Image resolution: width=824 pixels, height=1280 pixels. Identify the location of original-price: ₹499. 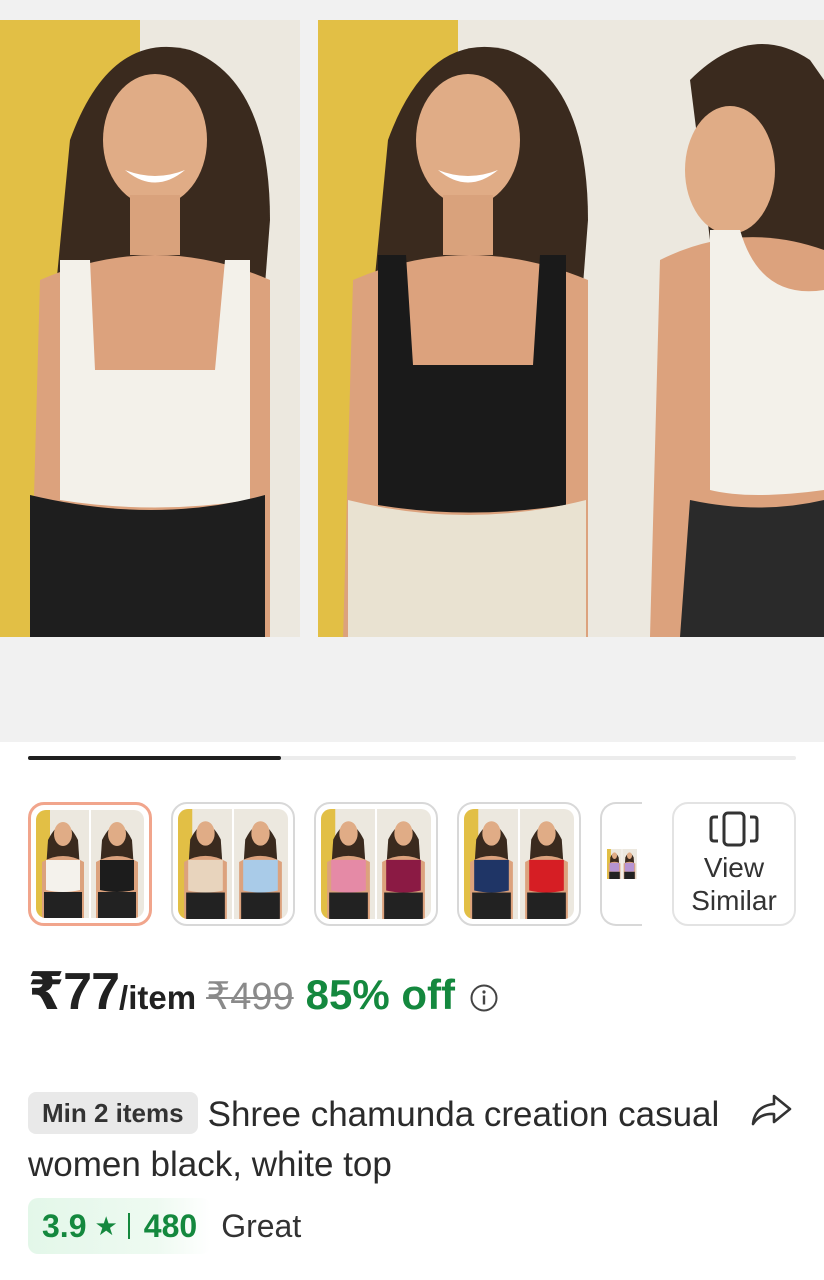
(250, 997).